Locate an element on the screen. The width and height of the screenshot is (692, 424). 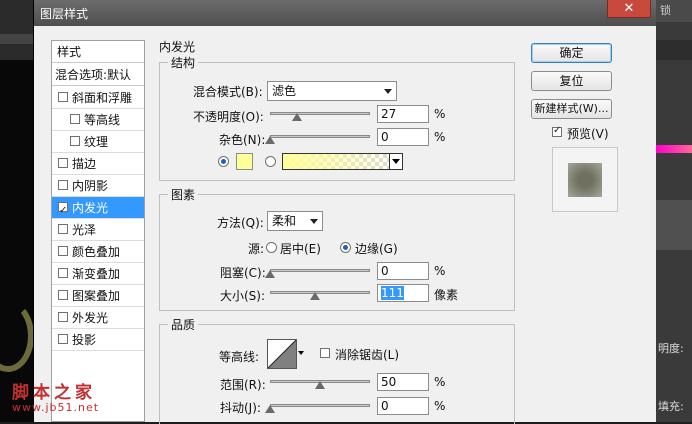
style-item-label: 描边 is located at coordinates (84, 164).